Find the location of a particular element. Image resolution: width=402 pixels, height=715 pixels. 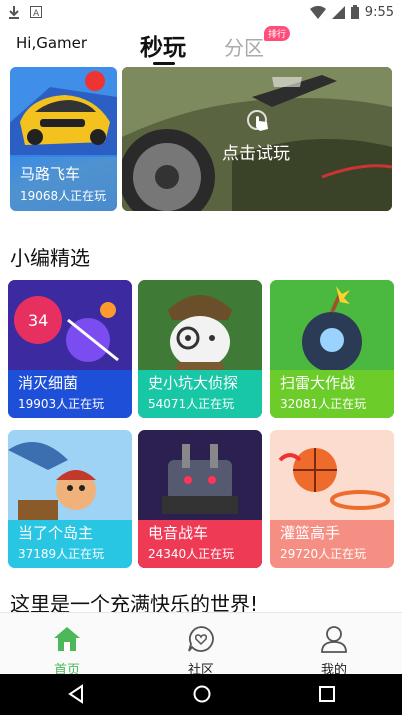

game-card: 电音战车 24340人正在玩 is located at coordinates (200, 499).